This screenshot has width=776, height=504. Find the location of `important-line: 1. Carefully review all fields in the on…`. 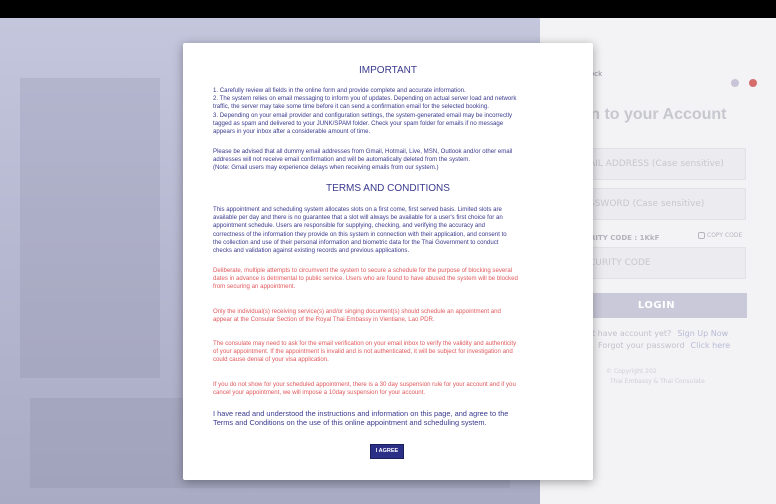

important-line: 1. Carefully review all fields in the on… is located at coordinates (339, 90).